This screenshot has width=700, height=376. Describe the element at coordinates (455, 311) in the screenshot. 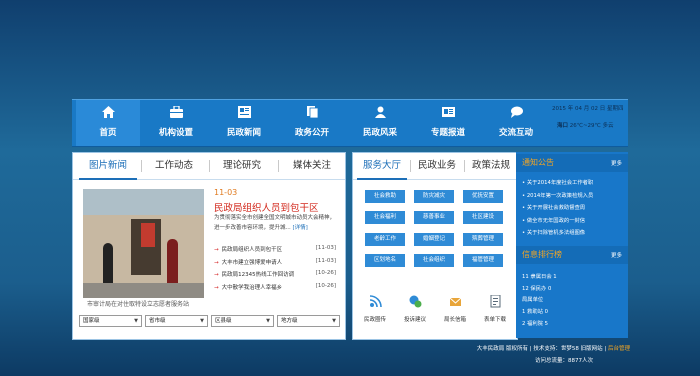

I see `tool-mailbox: 局长信箱` at that location.